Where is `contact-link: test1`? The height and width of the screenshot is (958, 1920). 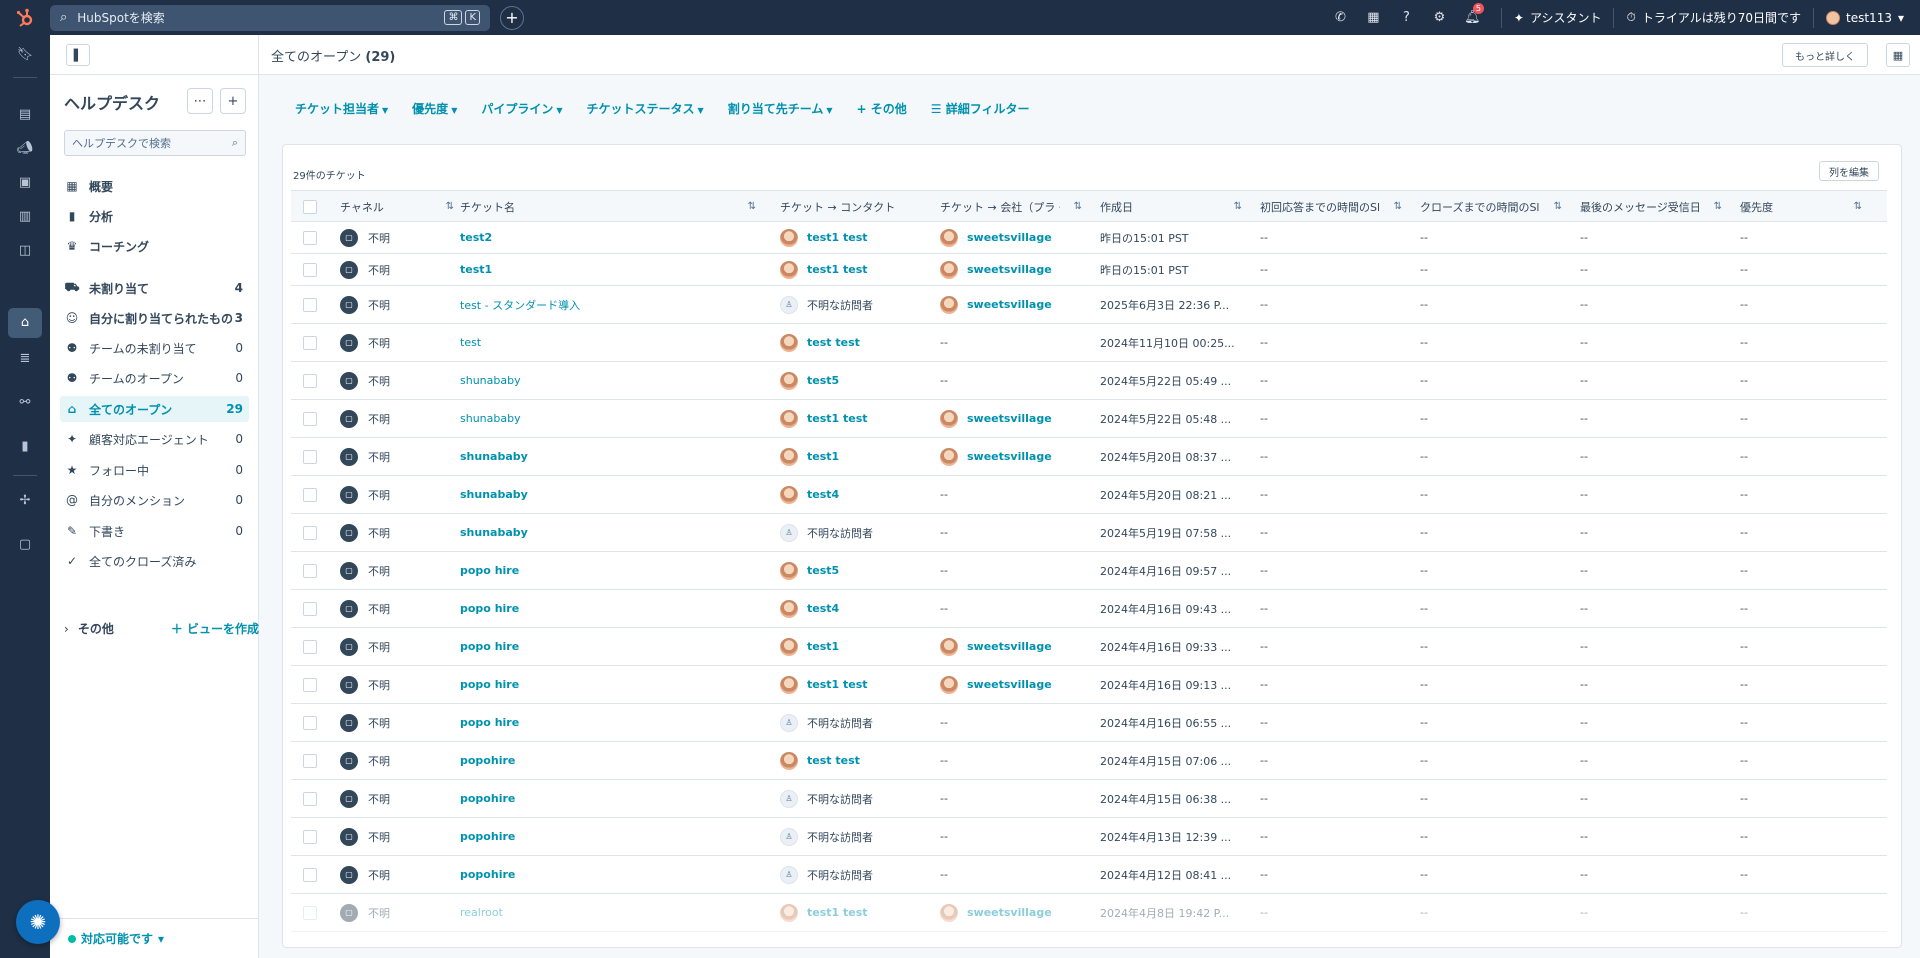
contact-link: test1 is located at coordinates (823, 456).